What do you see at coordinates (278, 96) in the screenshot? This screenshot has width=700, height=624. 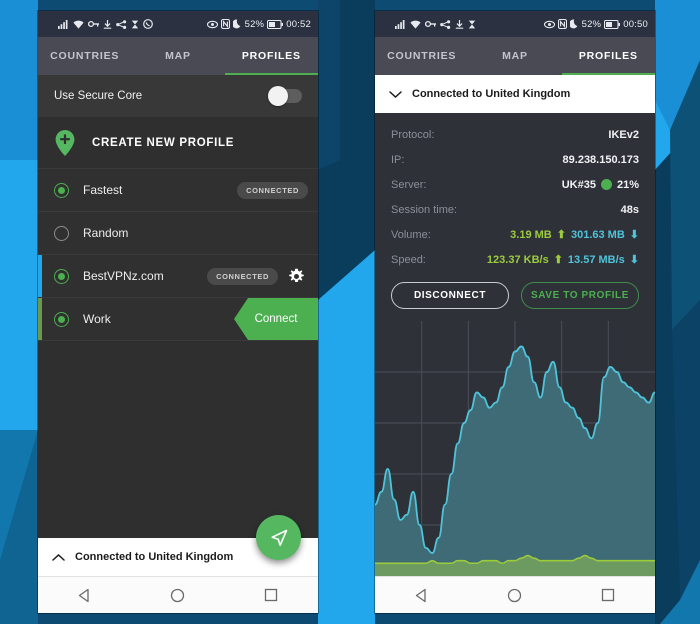 I see `toggle-knob` at bounding box center [278, 96].